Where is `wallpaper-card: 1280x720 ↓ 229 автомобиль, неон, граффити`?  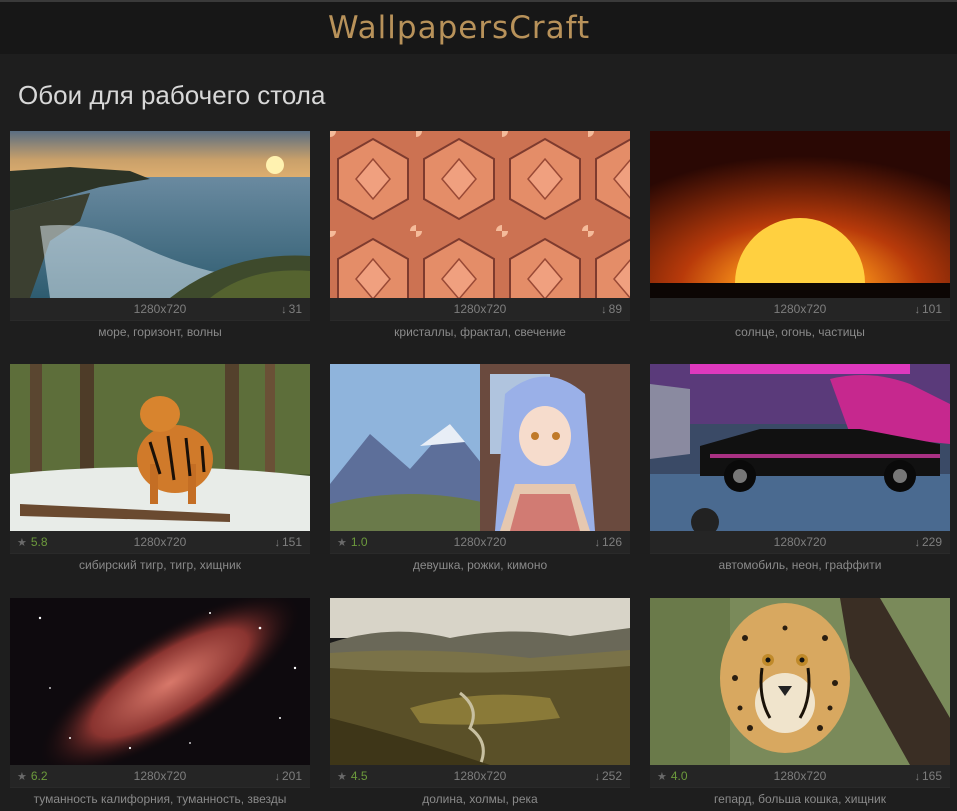
wallpaper-card: 1280x720 ↓ 229 автомобиль, неон, граффити is located at coordinates (800, 470).